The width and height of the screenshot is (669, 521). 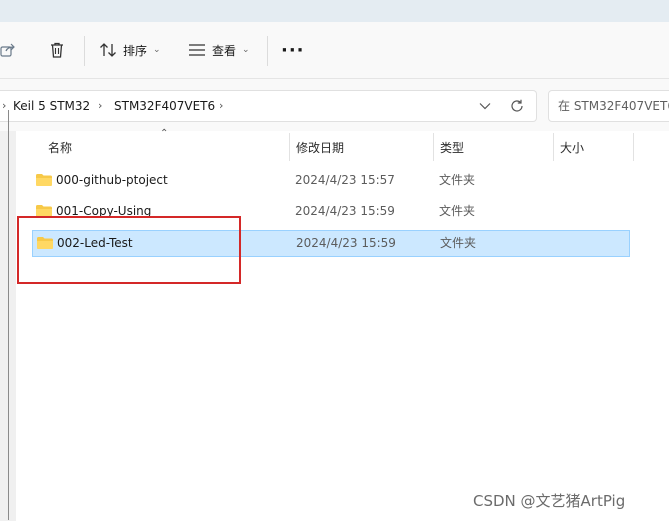 What do you see at coordinates (8, 315) in the screenshot?
I see `navigation-pane-scrollbar` at bounding box center [8, 315].